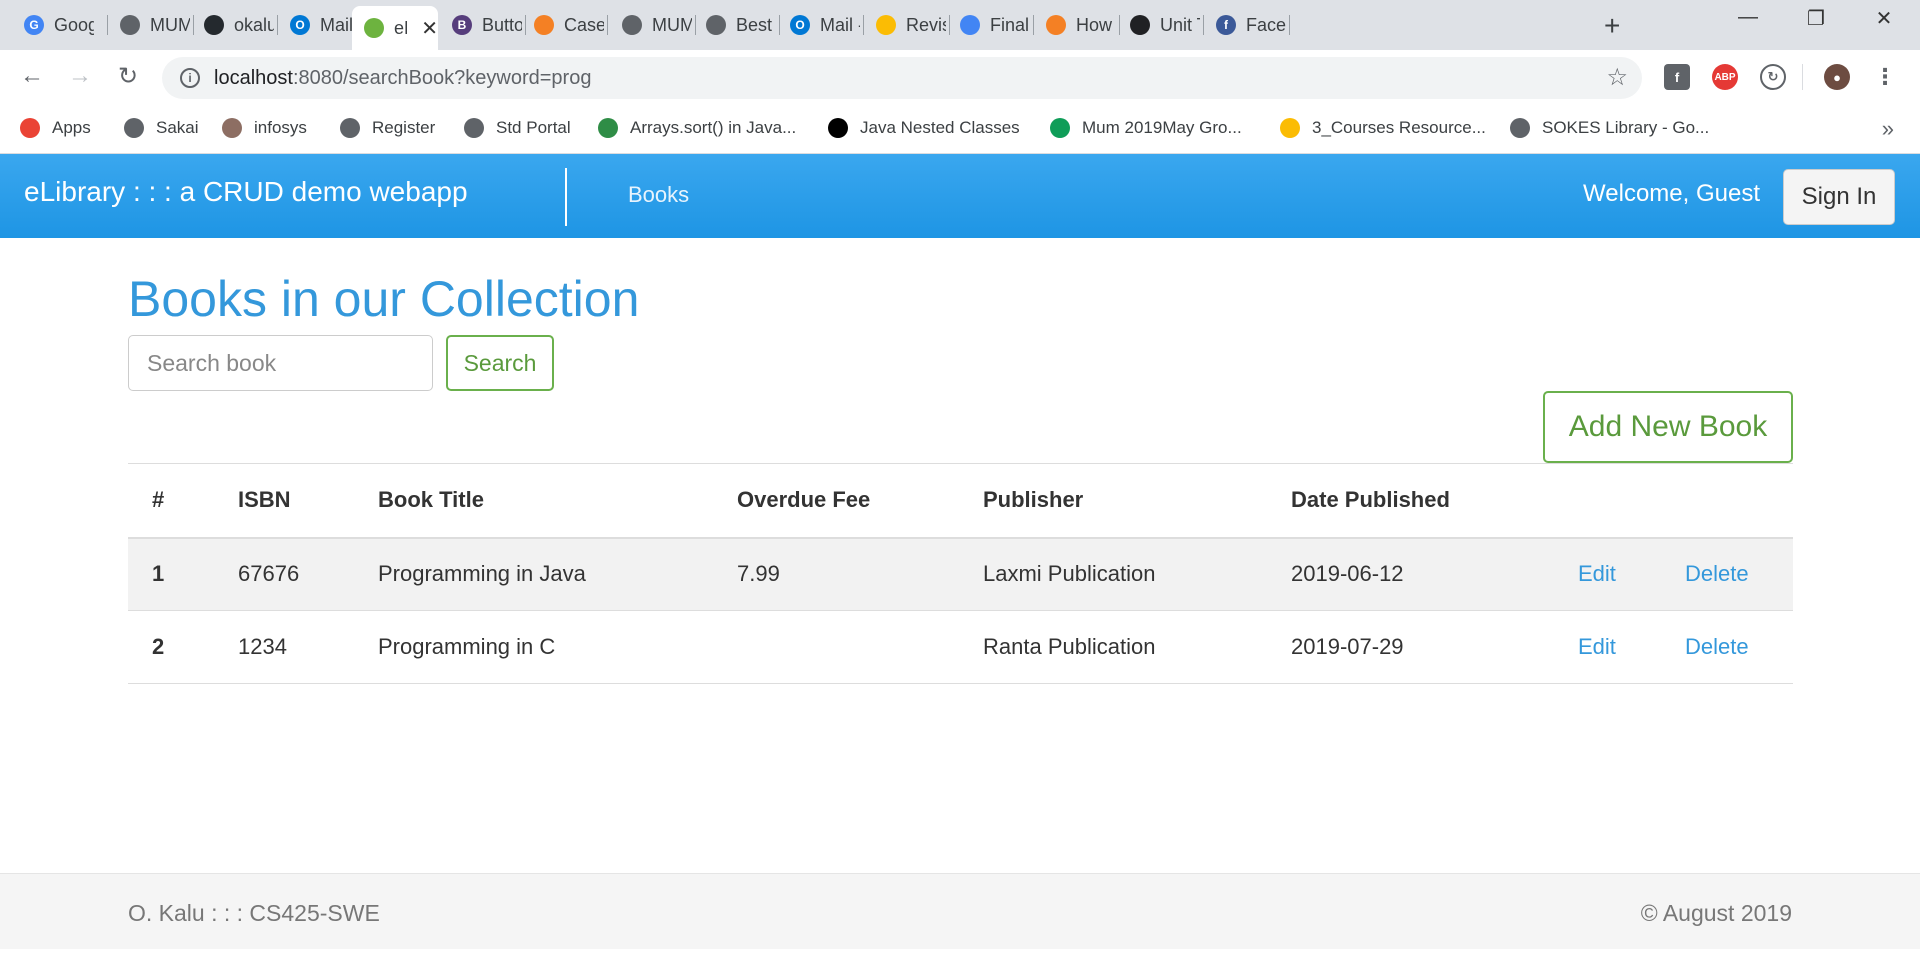  What do you see at coordinates (533, 574) in the screenshot?
I see `row-title: Programming in Java` at bounding box center [533, 574].